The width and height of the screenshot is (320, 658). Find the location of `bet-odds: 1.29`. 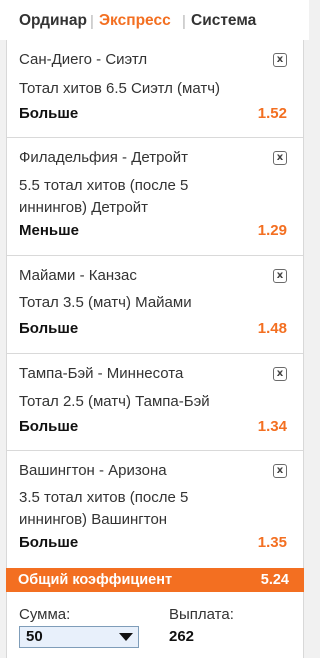

bet-odds: 1.29 is located at coordinates (272, 230).